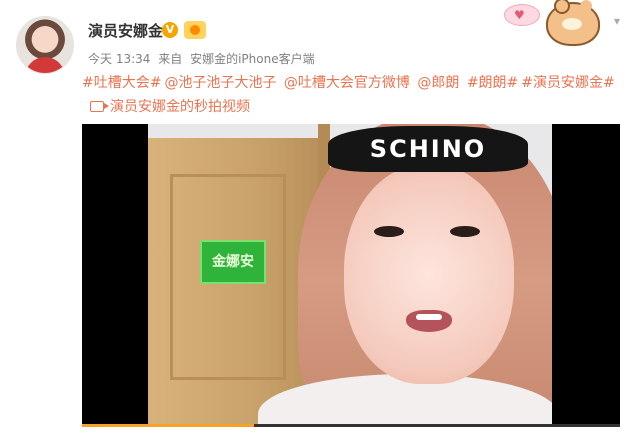 The image size is (640, 439). What do you see at coordinates (519, 15) in the screenshot?
I see `heart-icon: ♥` at bounding box center [519, 15].